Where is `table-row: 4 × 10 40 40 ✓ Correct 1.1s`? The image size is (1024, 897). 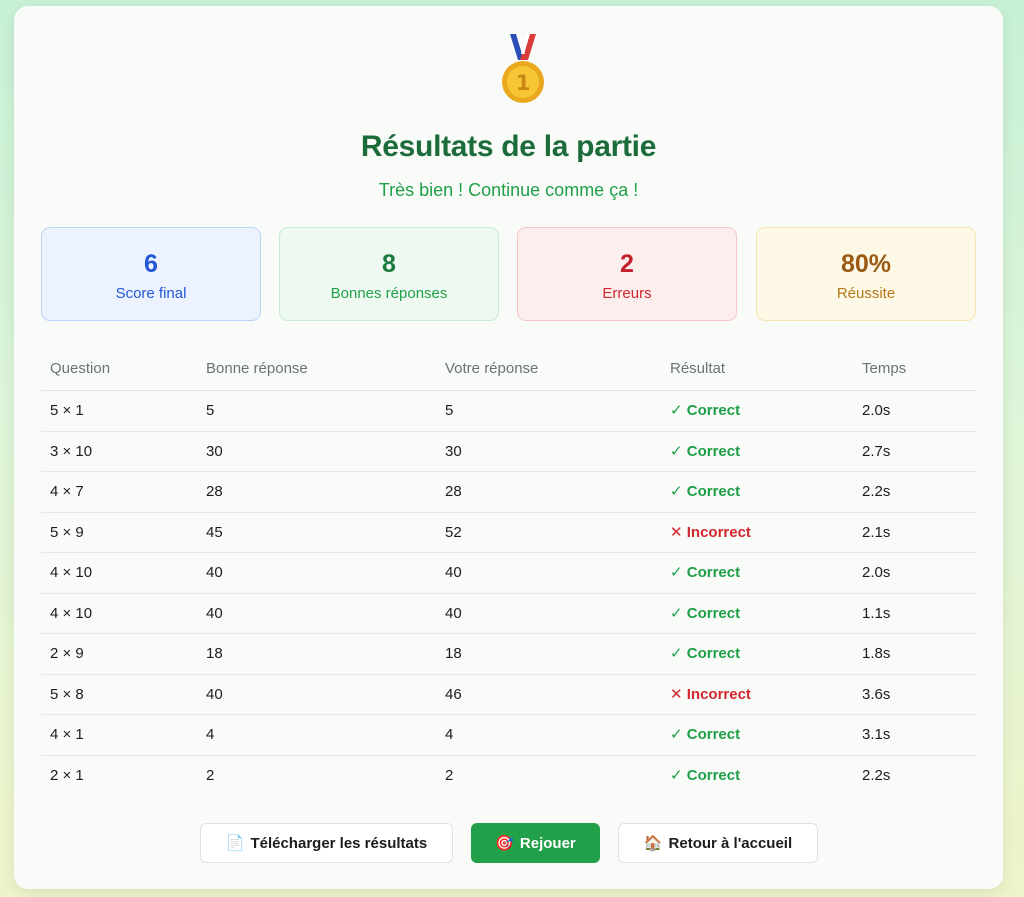
table-row: 4 × 10 40 40 ✓ Correct 1.1s is located at coordinates (508, 614).